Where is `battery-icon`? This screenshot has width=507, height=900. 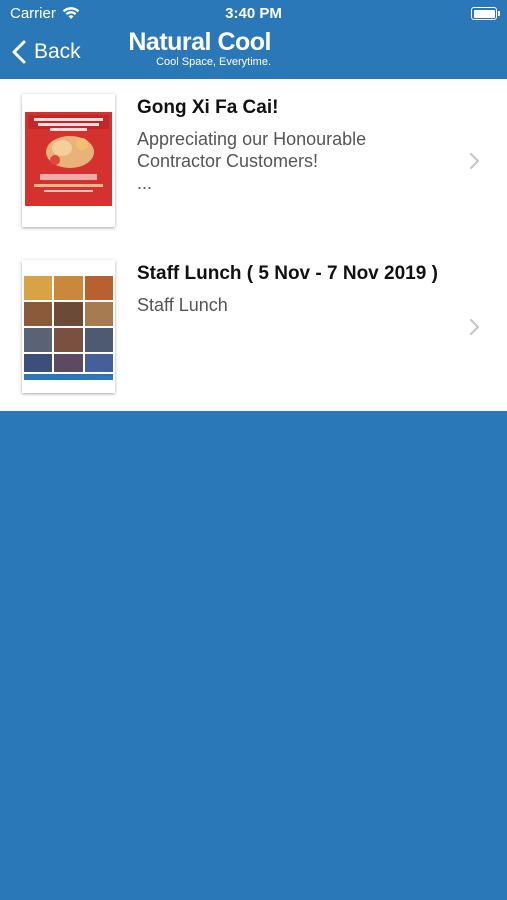 battery-icon is located at coordinates (485, 13).